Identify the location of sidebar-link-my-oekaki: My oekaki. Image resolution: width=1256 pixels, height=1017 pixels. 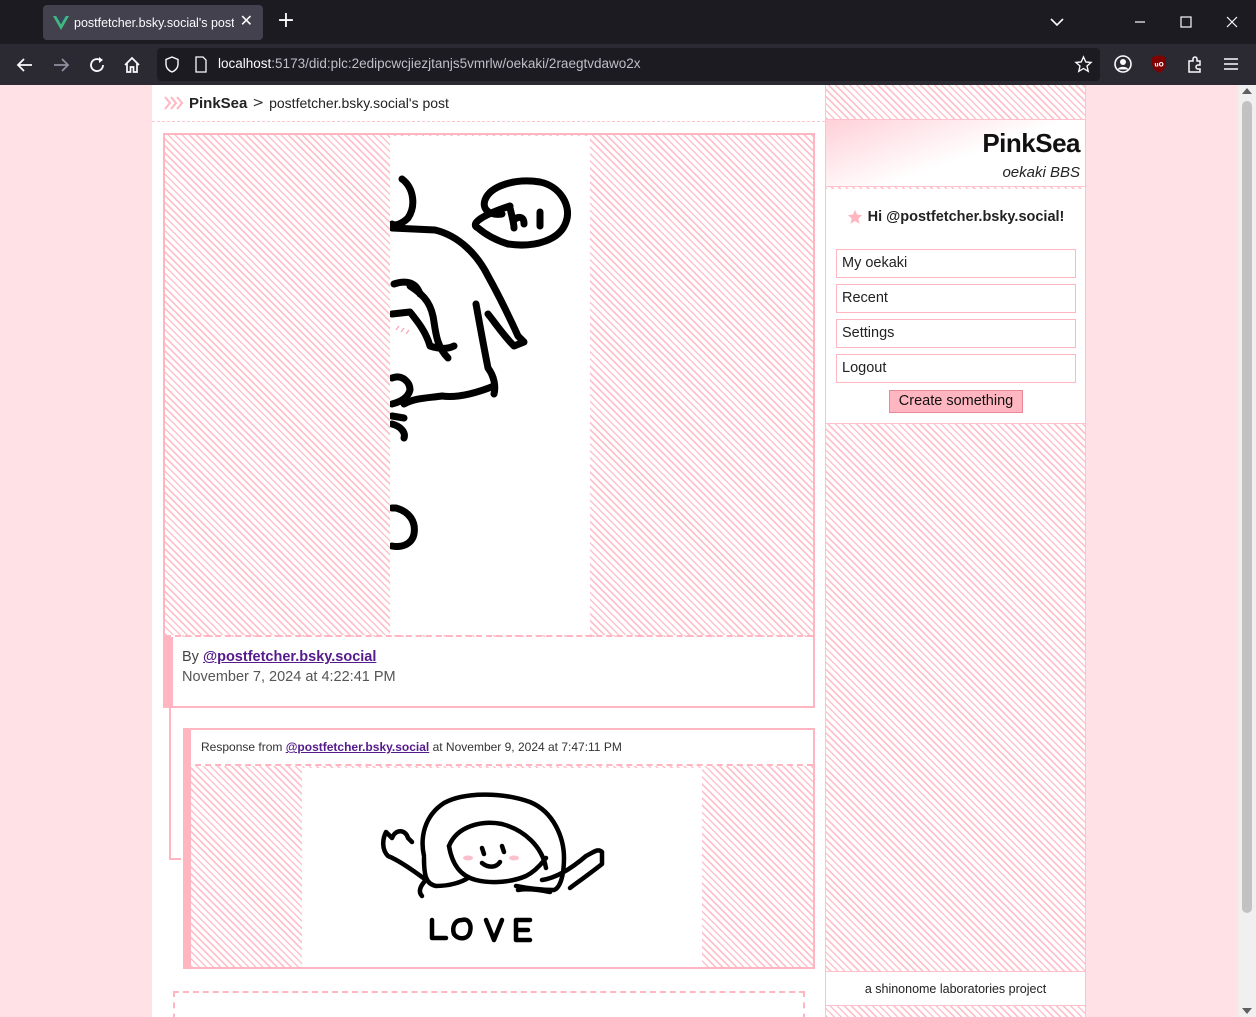
(956, 263).